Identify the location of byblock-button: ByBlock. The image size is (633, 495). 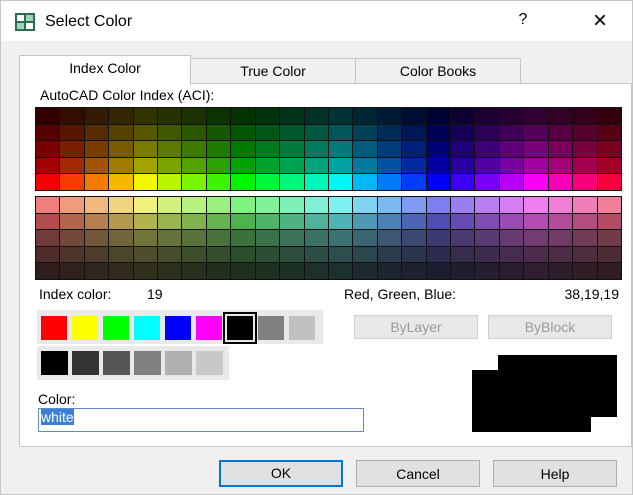
(550, 327).